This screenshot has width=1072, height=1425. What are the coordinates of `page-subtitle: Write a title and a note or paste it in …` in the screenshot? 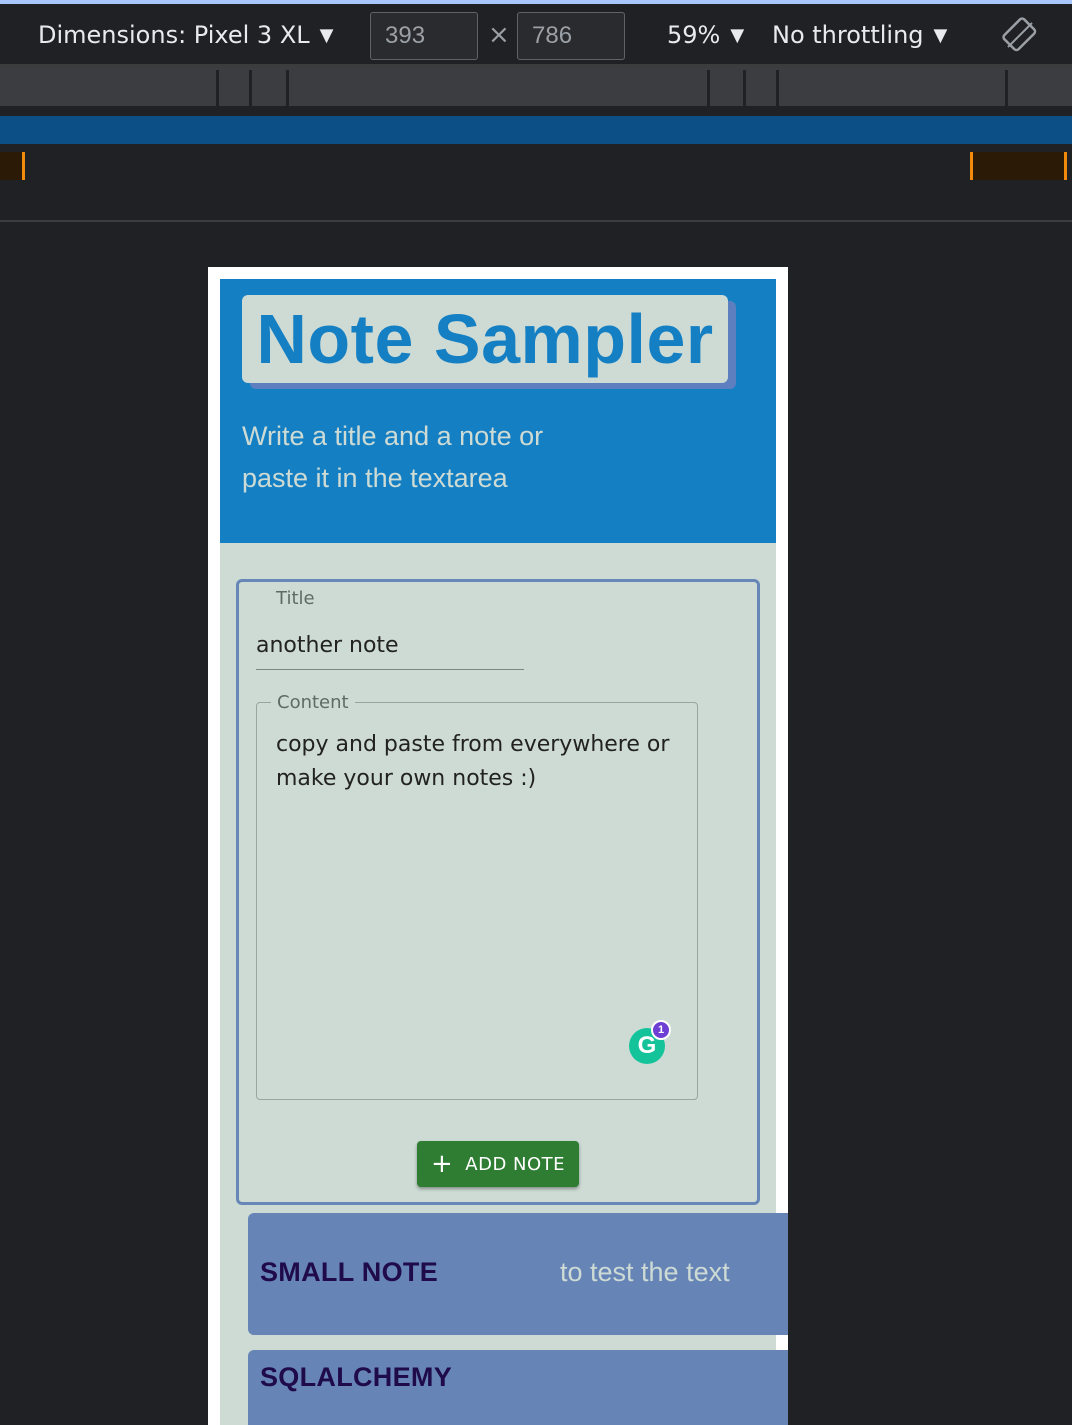 It's located at (393, 457).